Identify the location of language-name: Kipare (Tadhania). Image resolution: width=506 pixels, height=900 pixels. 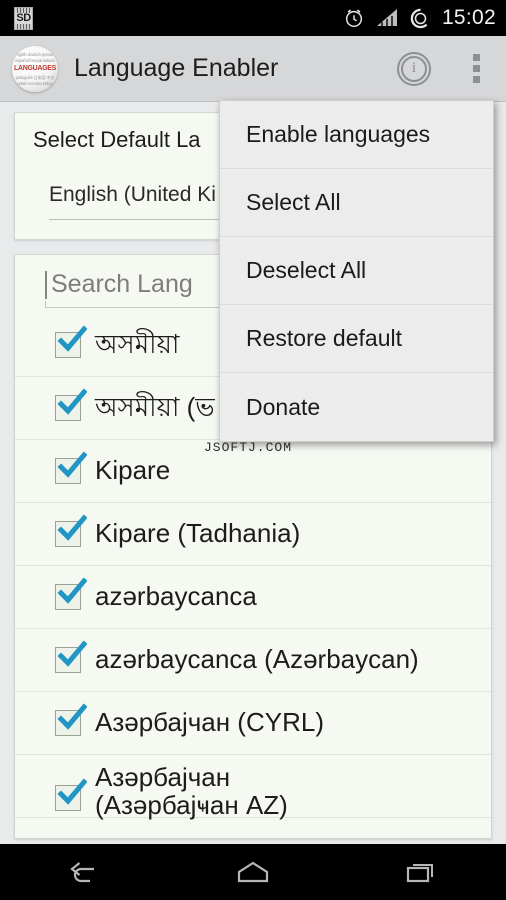
(198, 533).